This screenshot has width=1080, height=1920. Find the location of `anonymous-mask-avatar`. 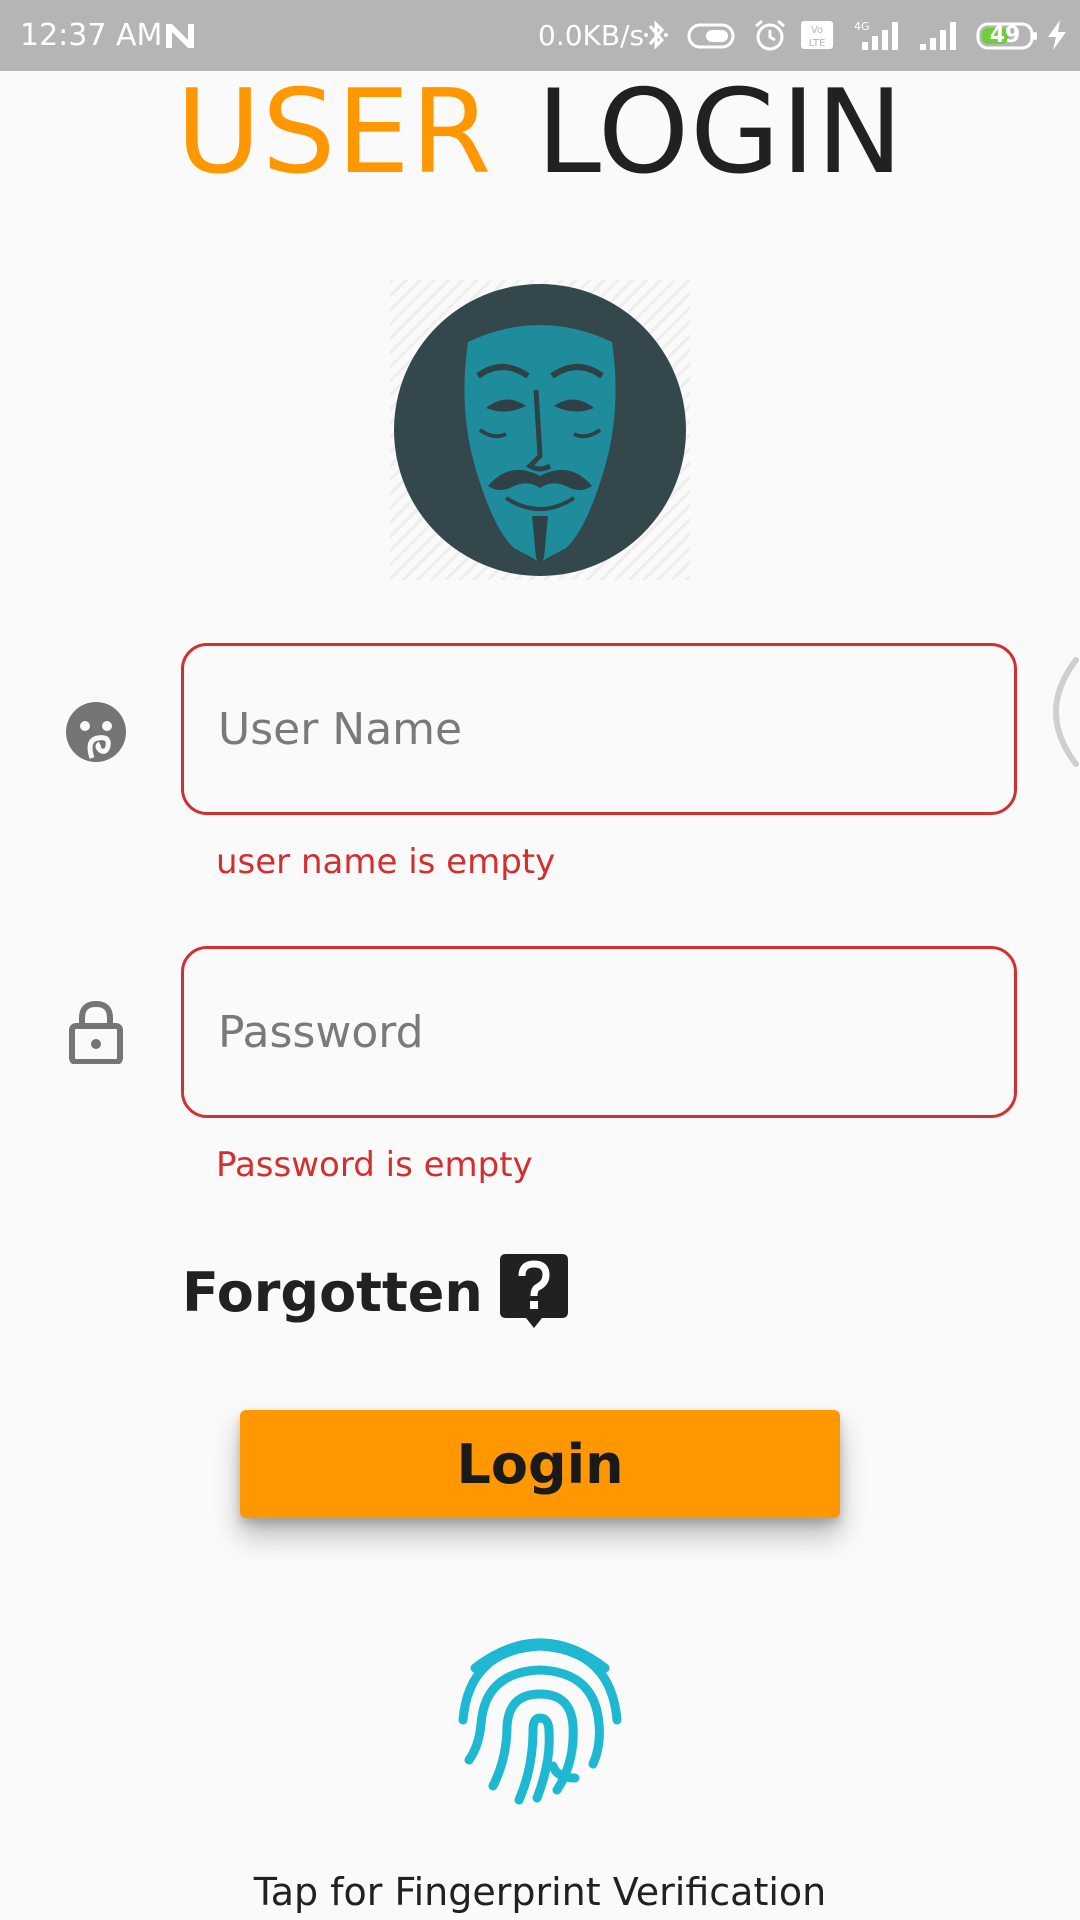

anonymous-mask-avatar is located at coordinates (540, 430).